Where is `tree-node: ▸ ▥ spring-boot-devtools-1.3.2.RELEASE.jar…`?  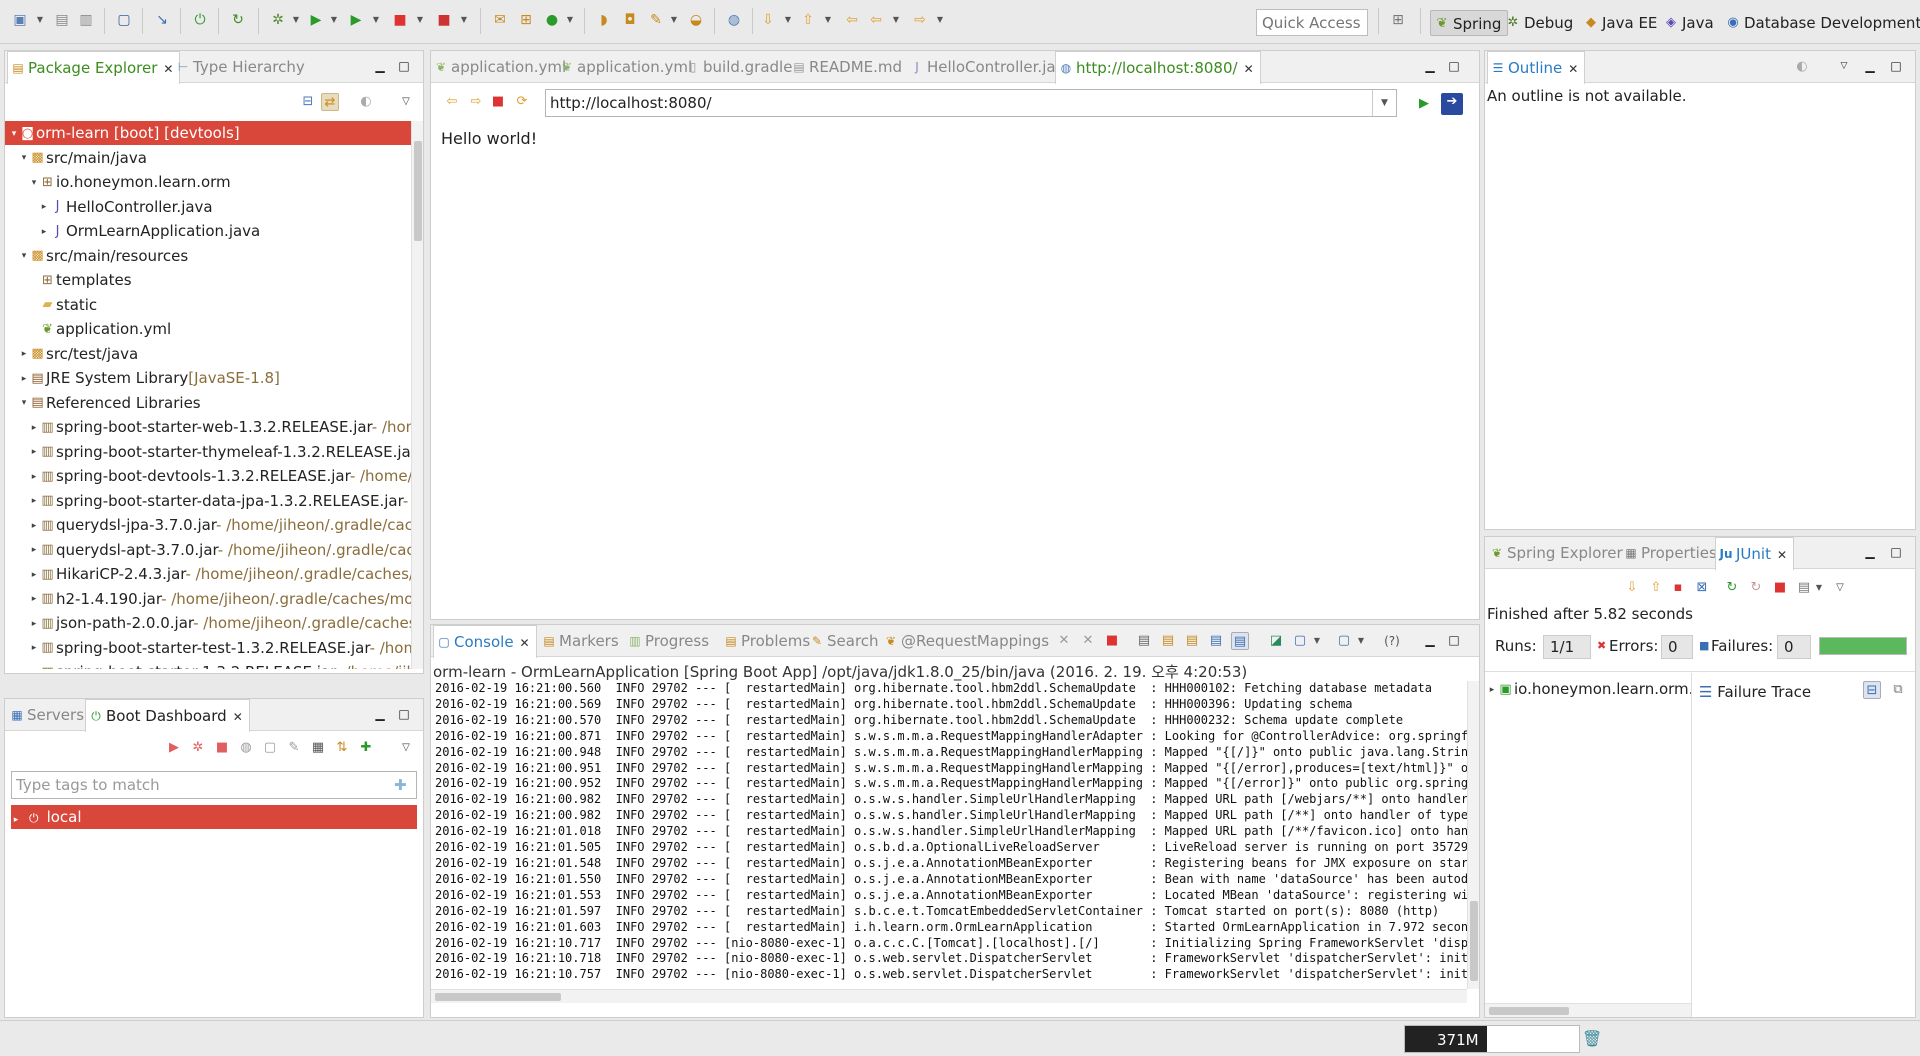
tree-node: ▸ ▥ spring-boot-devtools-1.3.2.RELEASE.jar… is located at coordinates (211, 476).